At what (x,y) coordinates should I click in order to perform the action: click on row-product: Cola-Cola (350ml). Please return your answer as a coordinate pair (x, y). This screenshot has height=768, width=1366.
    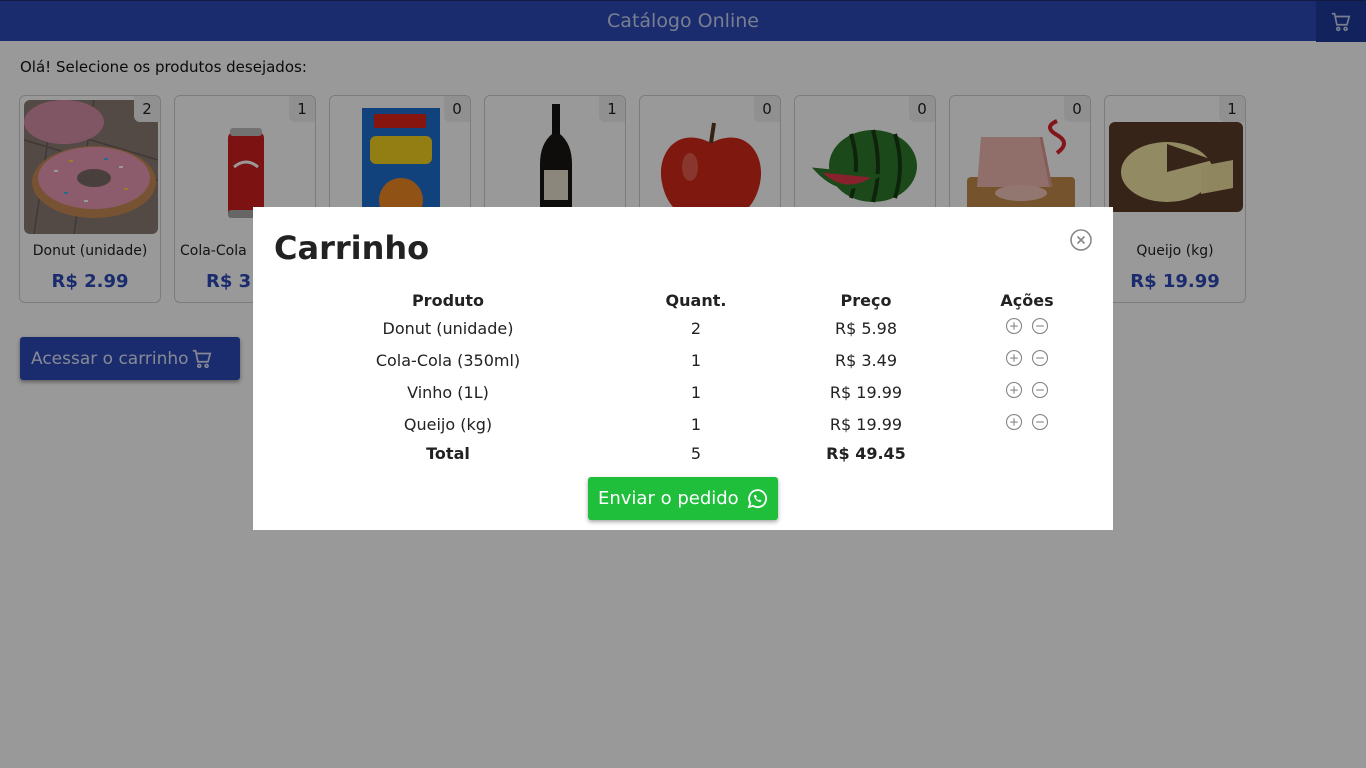
    Looking at the image, I should click on (448, 360).